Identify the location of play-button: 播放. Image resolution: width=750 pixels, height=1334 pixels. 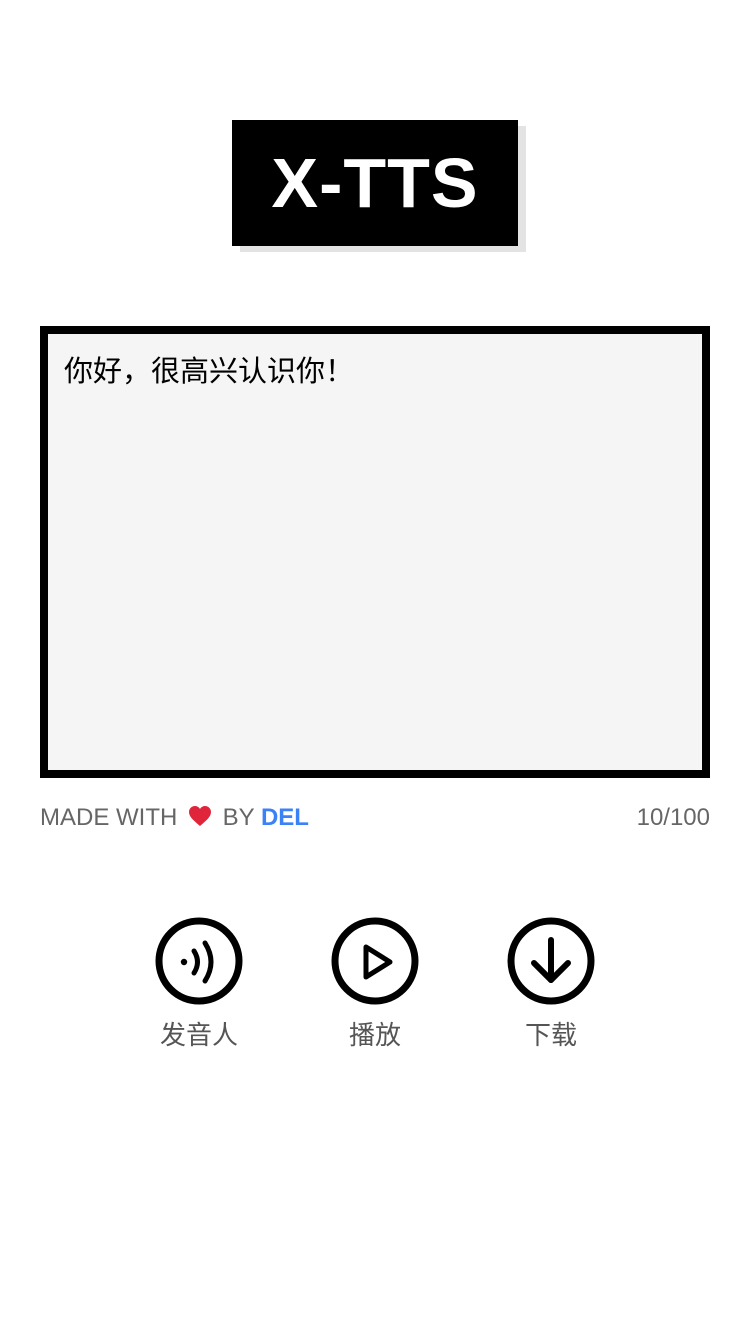
(375, 986).